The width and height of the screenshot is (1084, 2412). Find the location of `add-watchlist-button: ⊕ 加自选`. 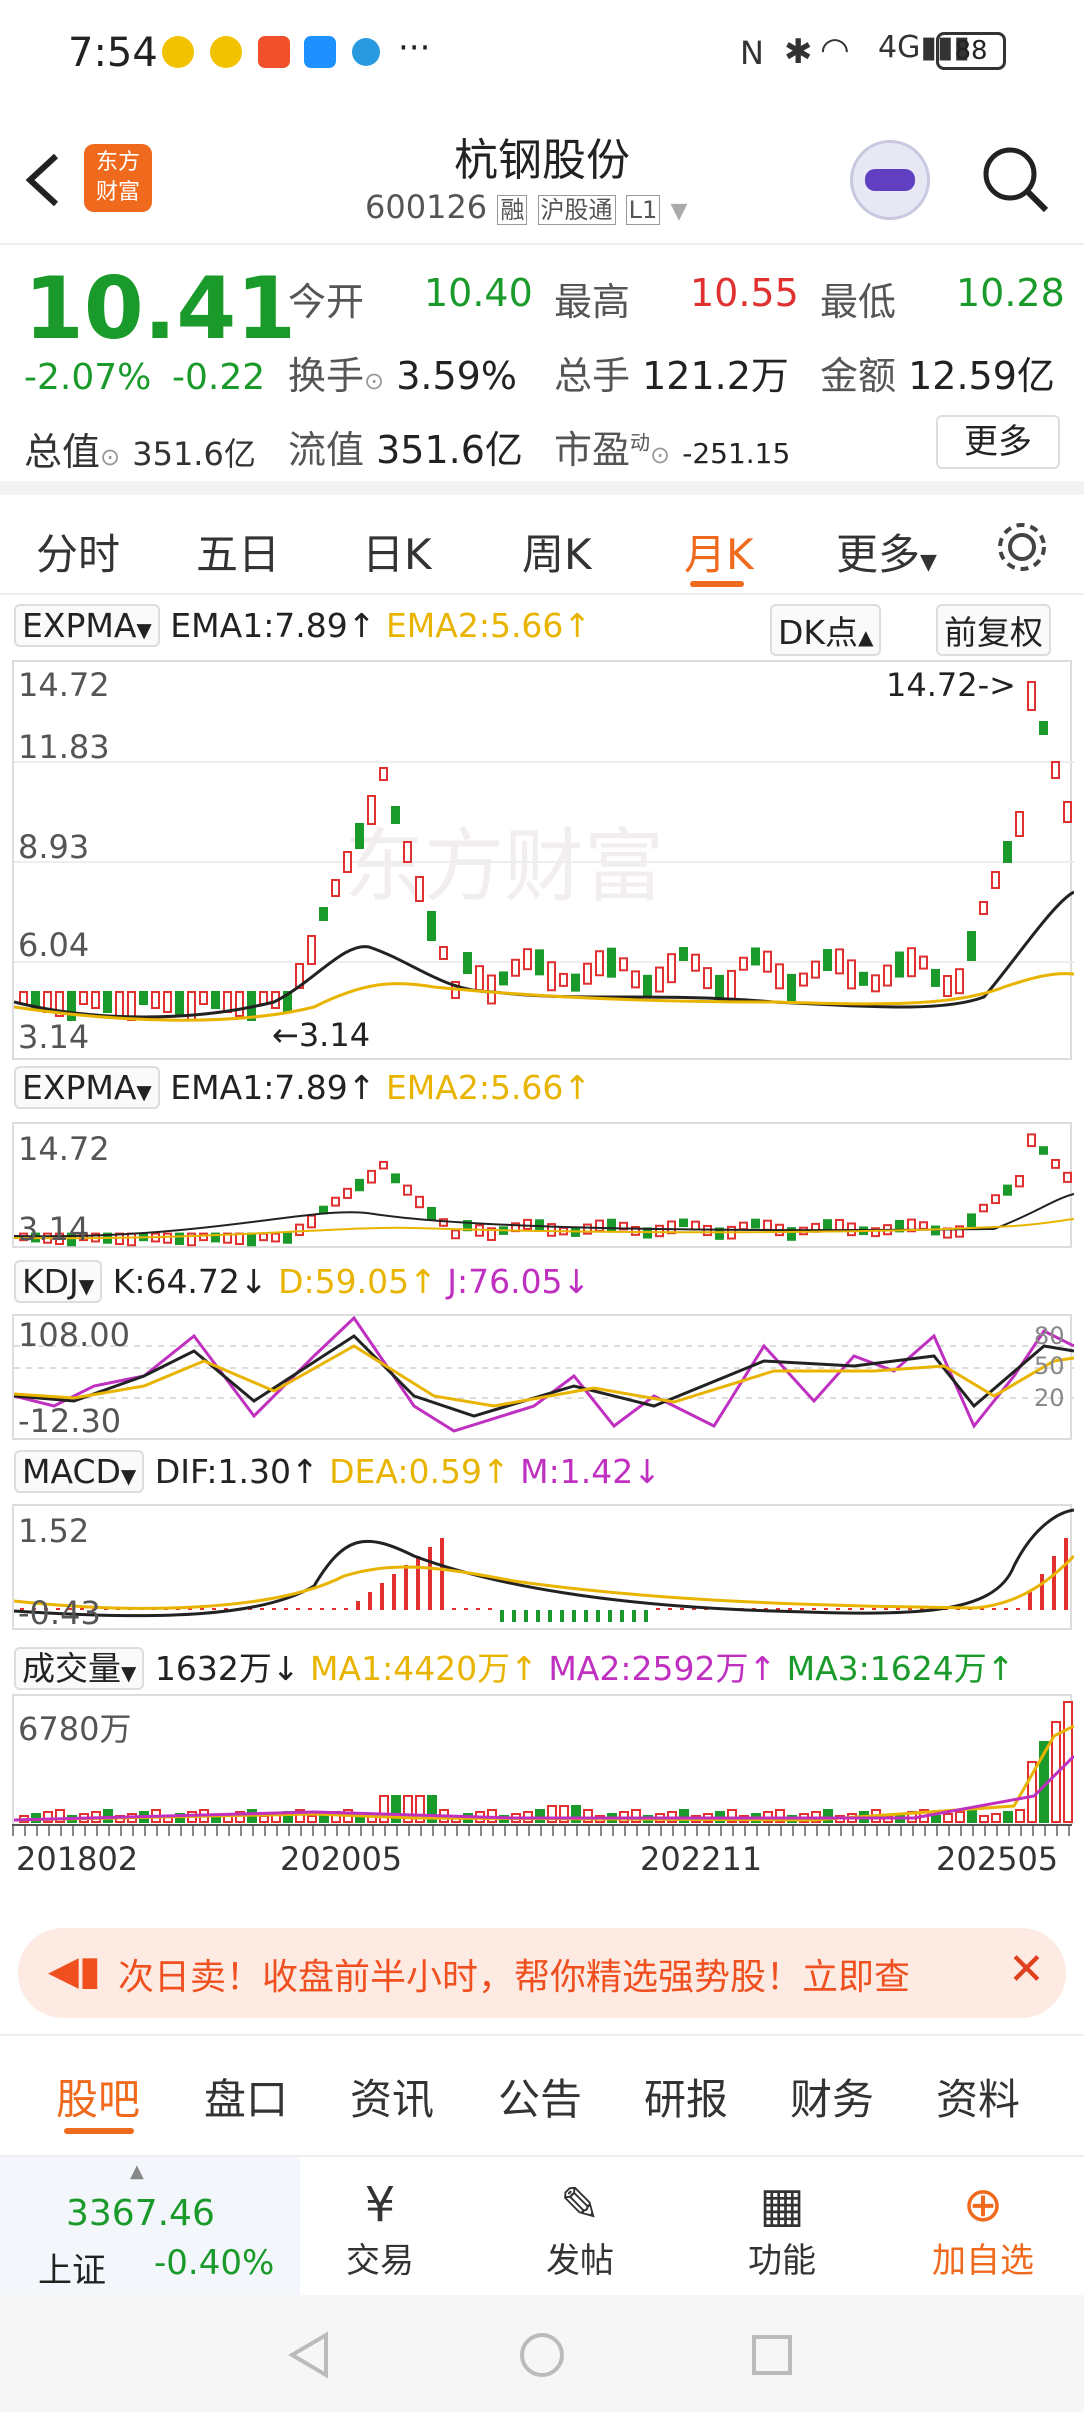

add-watchlist-button: ⊕ 加自选 is located at coordinates (983, 2229).